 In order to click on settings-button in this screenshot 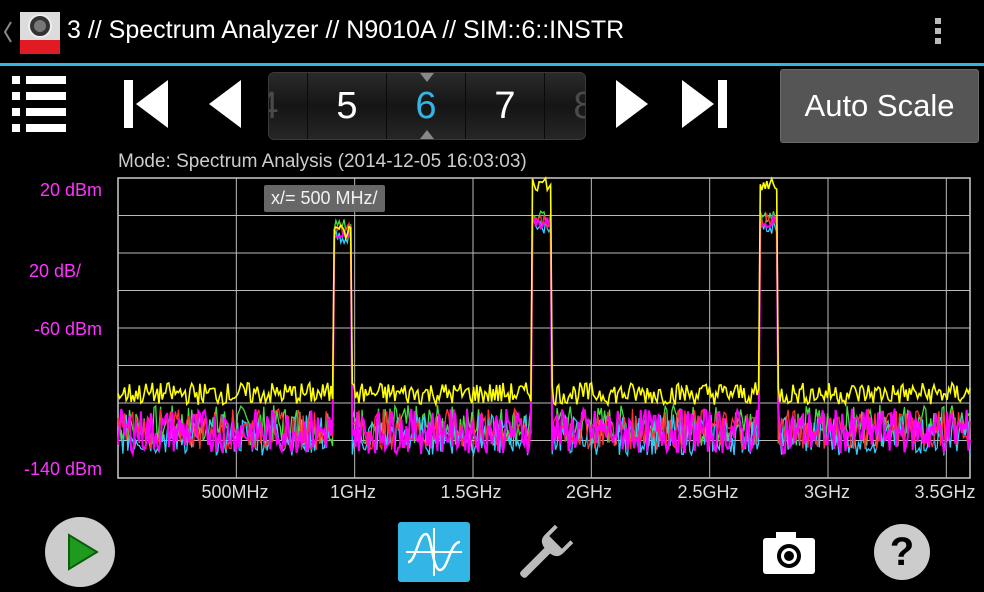, I will do `click(545, 553)`.